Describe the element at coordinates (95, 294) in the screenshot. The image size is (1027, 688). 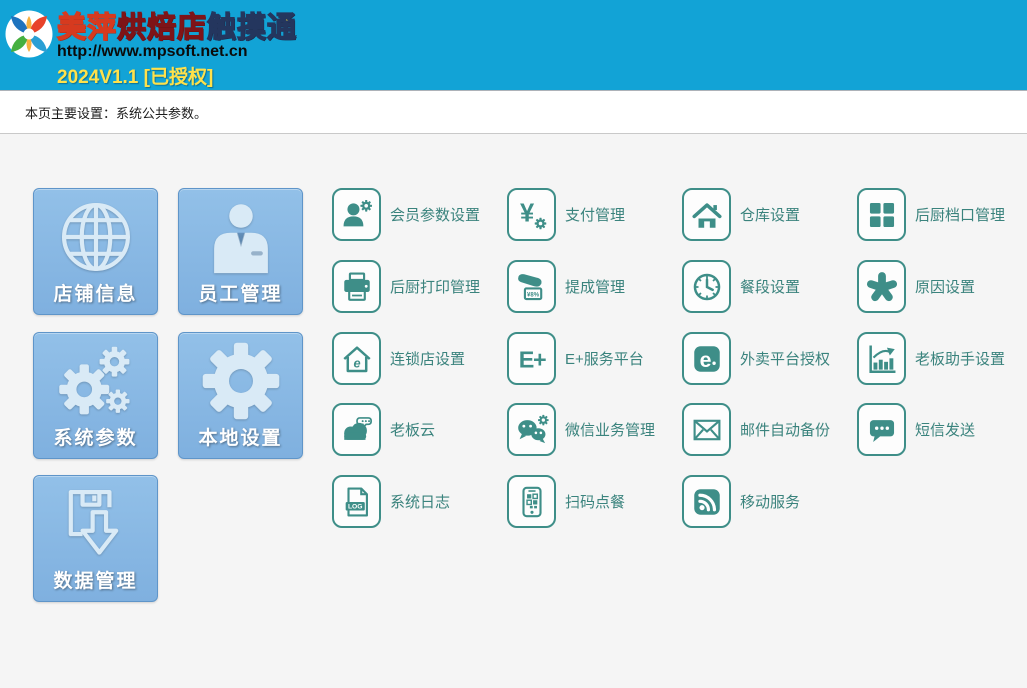
I see `big-button-label: 店铺信息` at that location.